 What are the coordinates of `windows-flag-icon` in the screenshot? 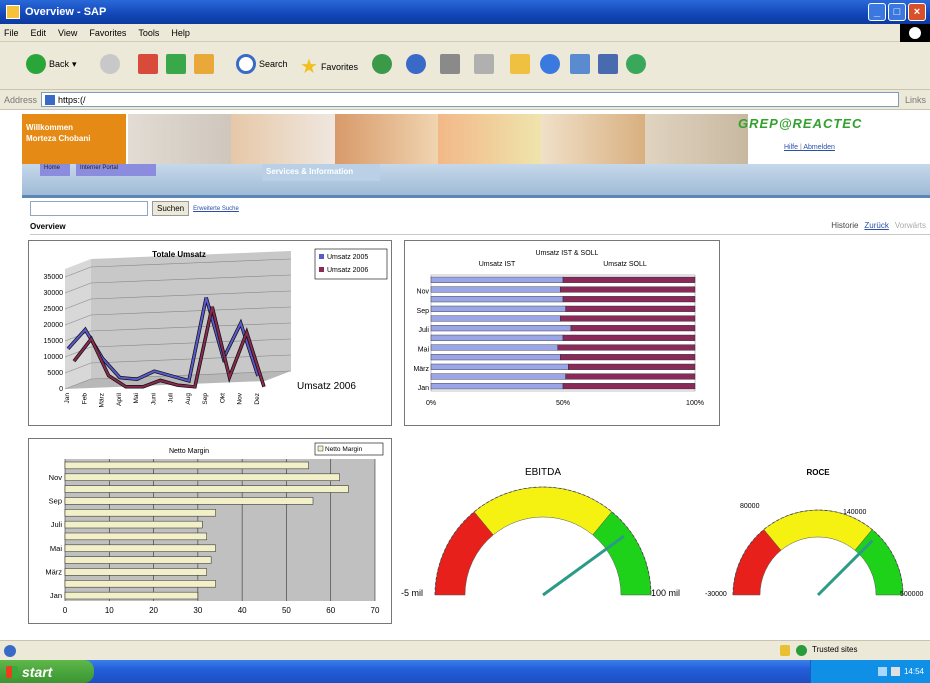 It's located at (12, 672).